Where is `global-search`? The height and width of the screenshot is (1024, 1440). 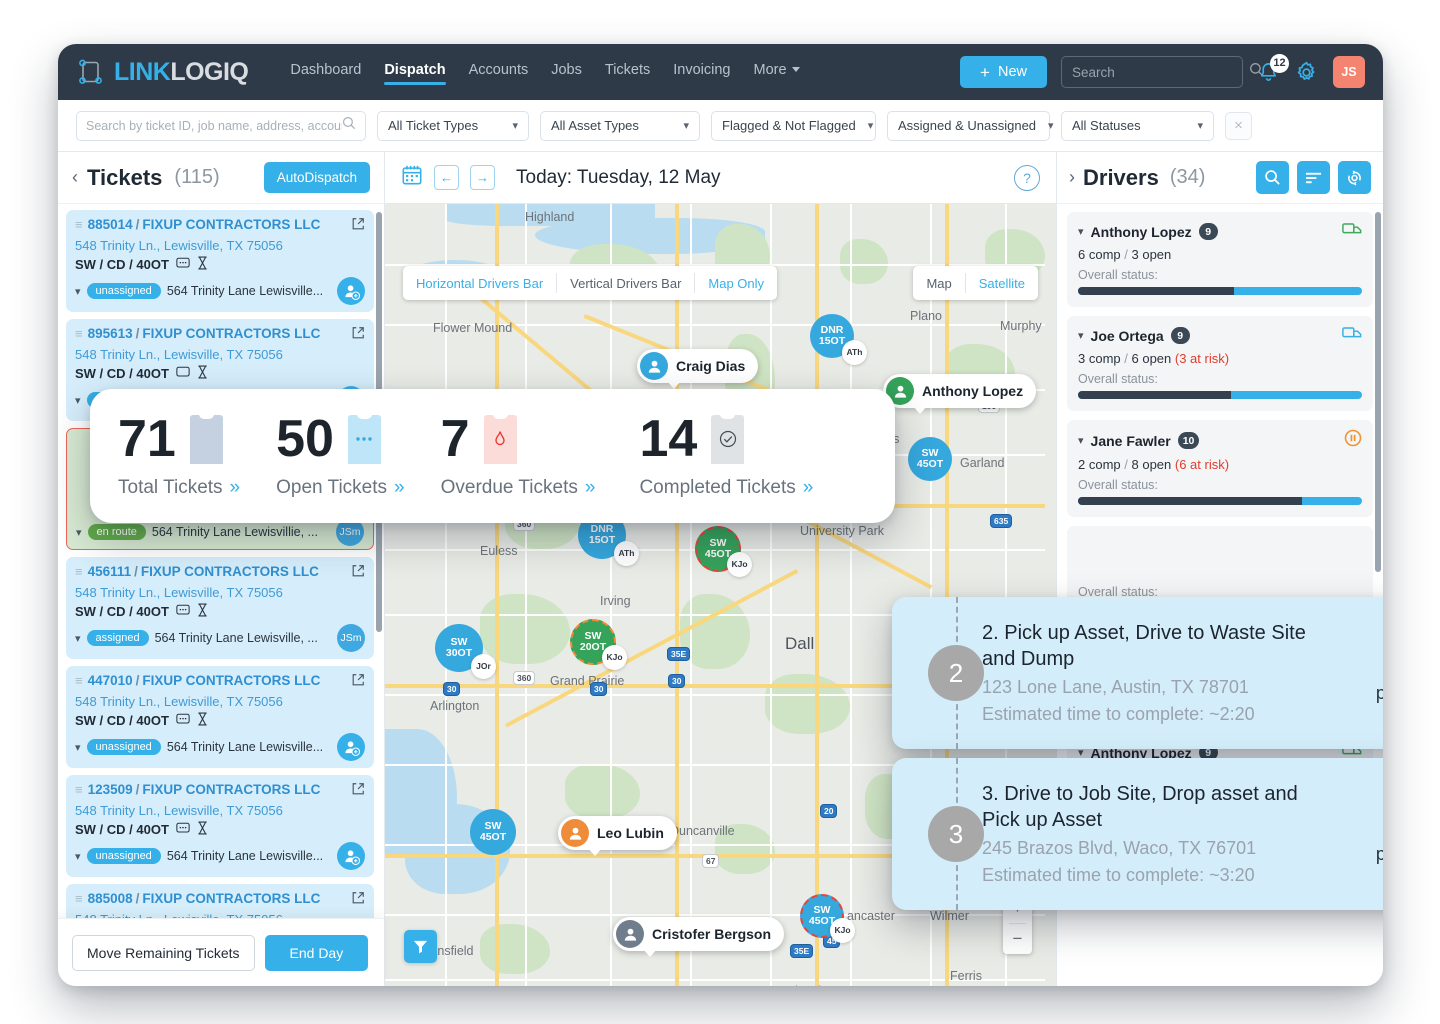
global-search is located at coordinates (1162, 72).